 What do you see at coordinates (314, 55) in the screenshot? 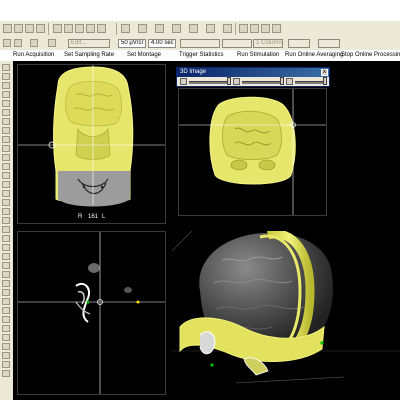
I see `run-online-averaging-command: Run Online Averaging` at bounding box center [314, 55].